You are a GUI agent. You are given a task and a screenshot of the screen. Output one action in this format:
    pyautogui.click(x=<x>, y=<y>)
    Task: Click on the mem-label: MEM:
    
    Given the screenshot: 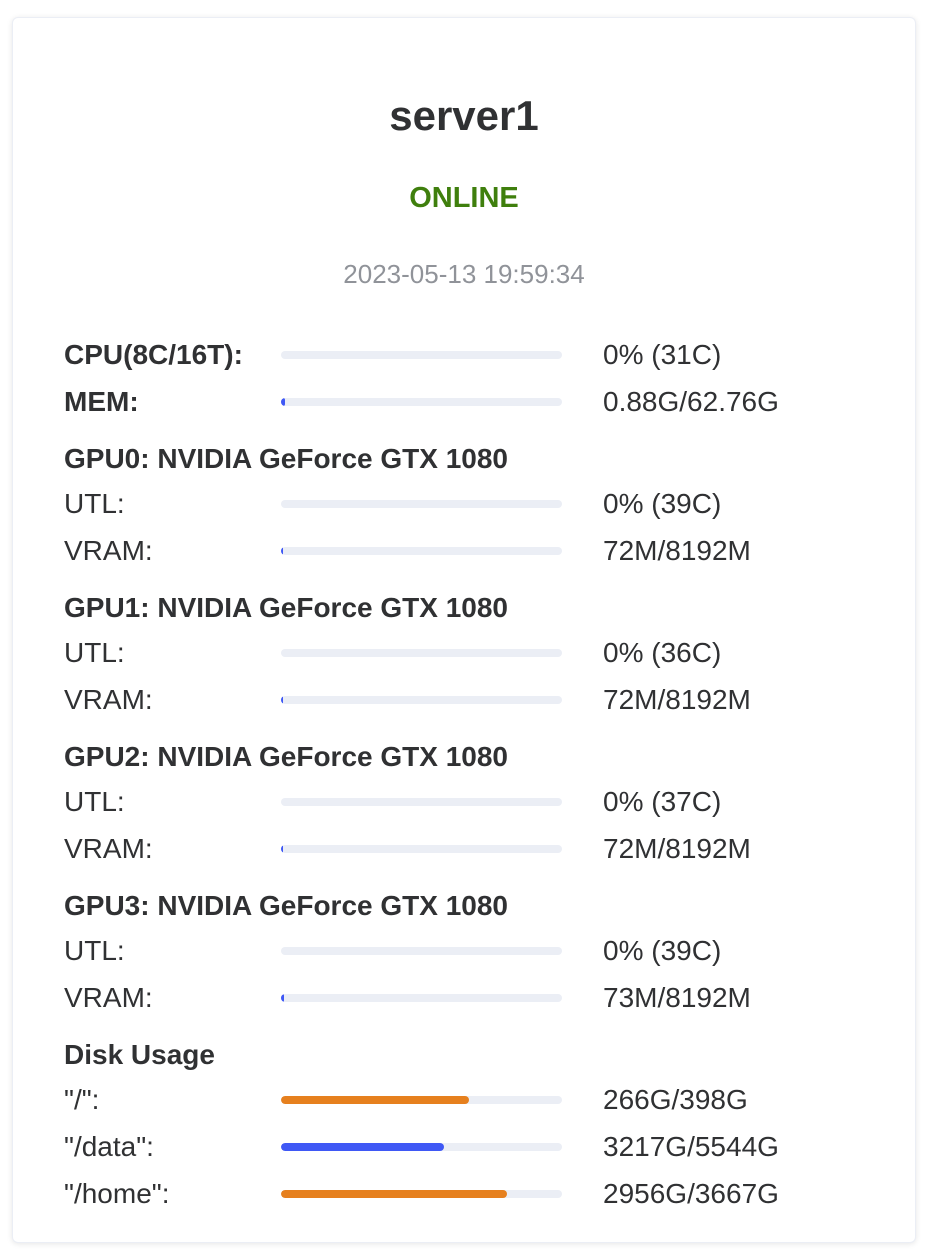 What is the action you would take?
    pyautogui.click(x=101, y=401)
    